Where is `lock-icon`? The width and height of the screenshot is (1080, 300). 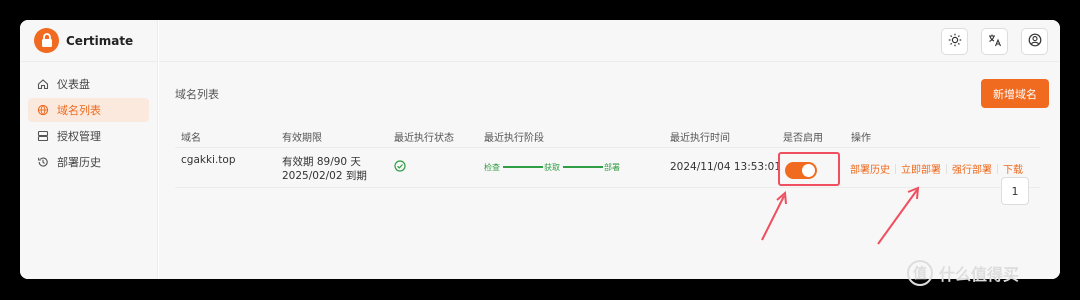 lock-icon is located at coordinates (46, 40).